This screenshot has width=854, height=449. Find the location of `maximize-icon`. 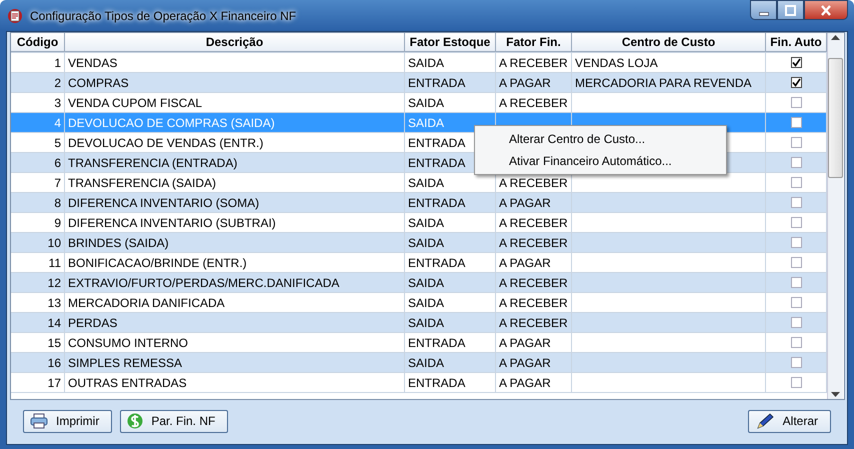

maximize-icon is located at coordinates (790, 10).